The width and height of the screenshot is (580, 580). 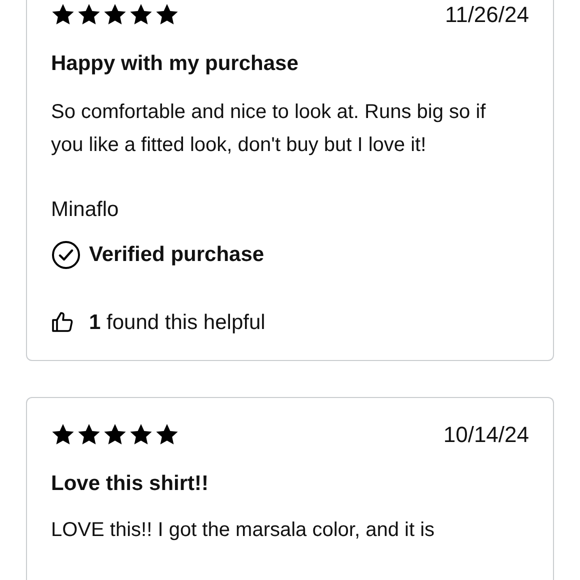 I want to click on review-text: So comfortable and nice to look at. Runs big so if you like a fitted look, don't buy but I love it!, so click(x=269, y=129).